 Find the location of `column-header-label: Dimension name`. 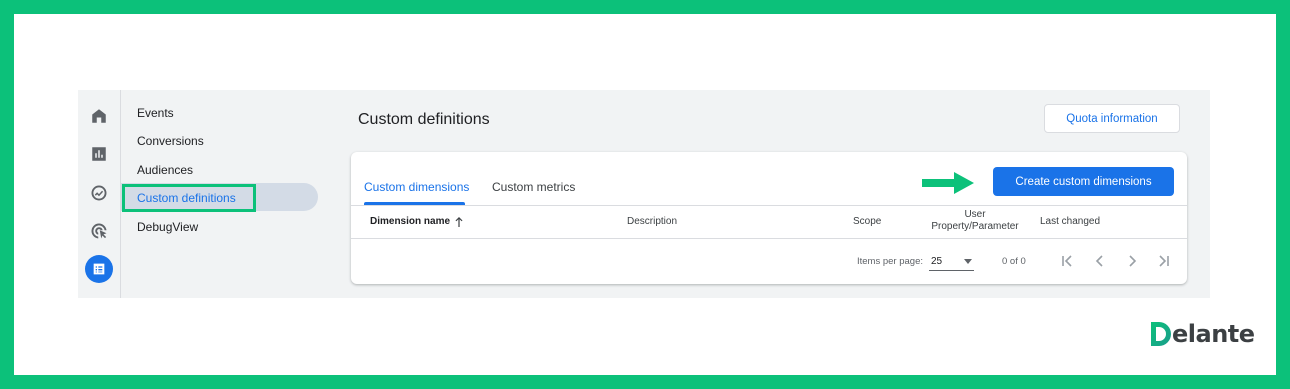

column-header-label: Dimension name is located at coordinates (410, 221).